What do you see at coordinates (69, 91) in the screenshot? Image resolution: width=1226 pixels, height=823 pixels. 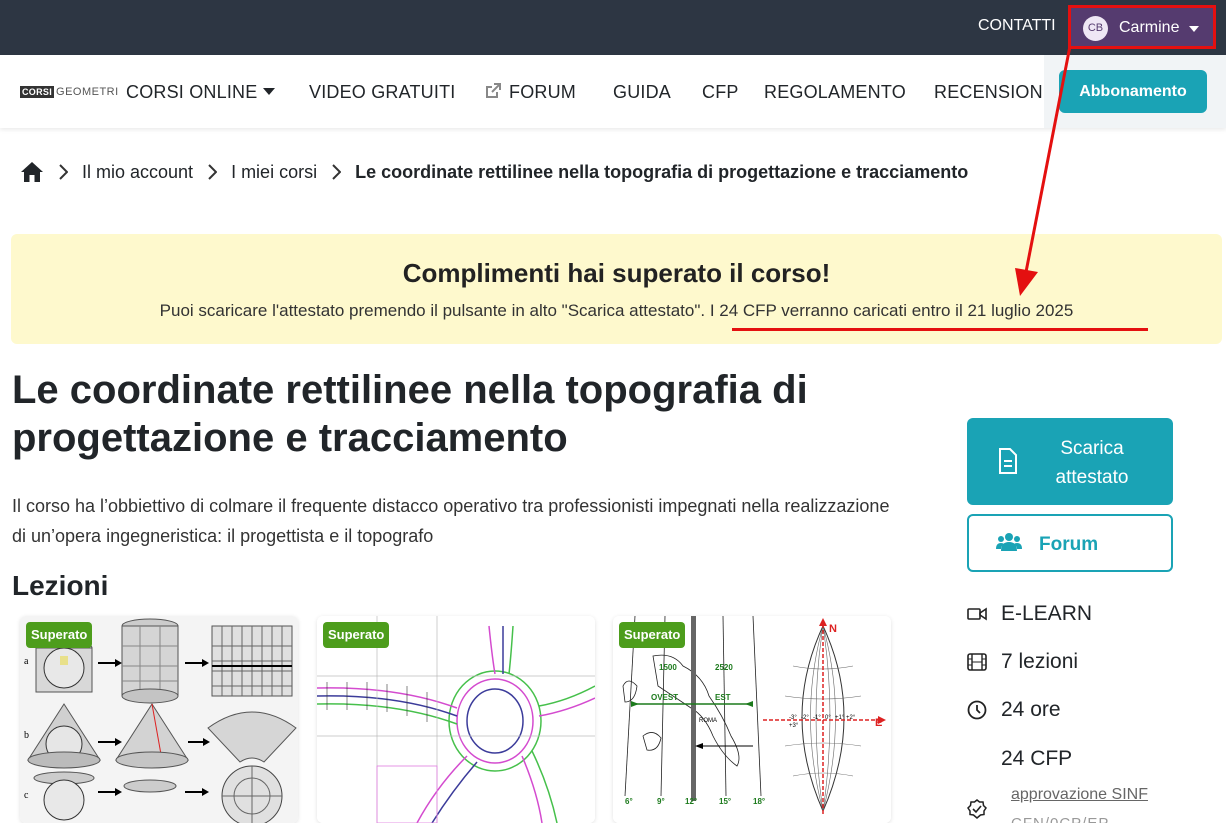 I see `site-logo: CORSI GEOMETRI` at bounding box center [69, 91].